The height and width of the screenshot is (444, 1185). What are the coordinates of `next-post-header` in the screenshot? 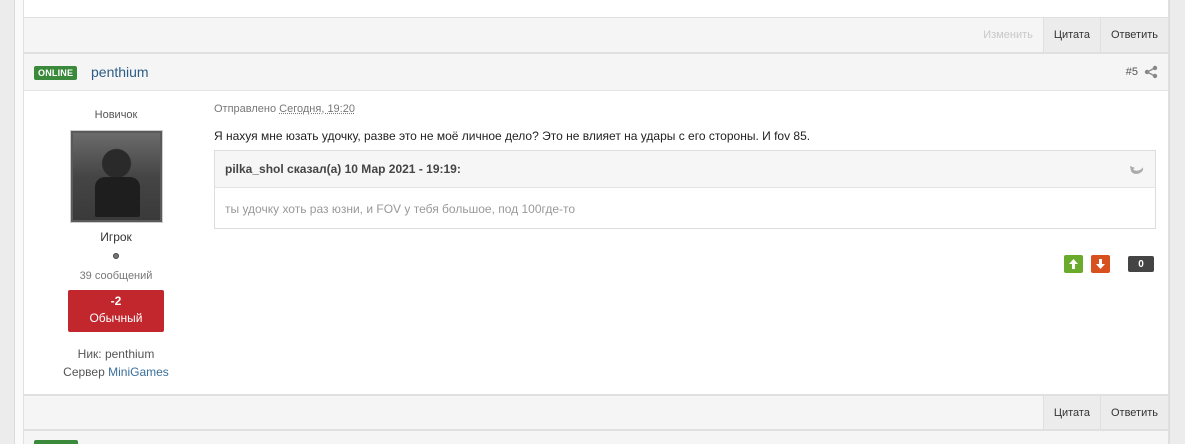 It's located at (596, 437).